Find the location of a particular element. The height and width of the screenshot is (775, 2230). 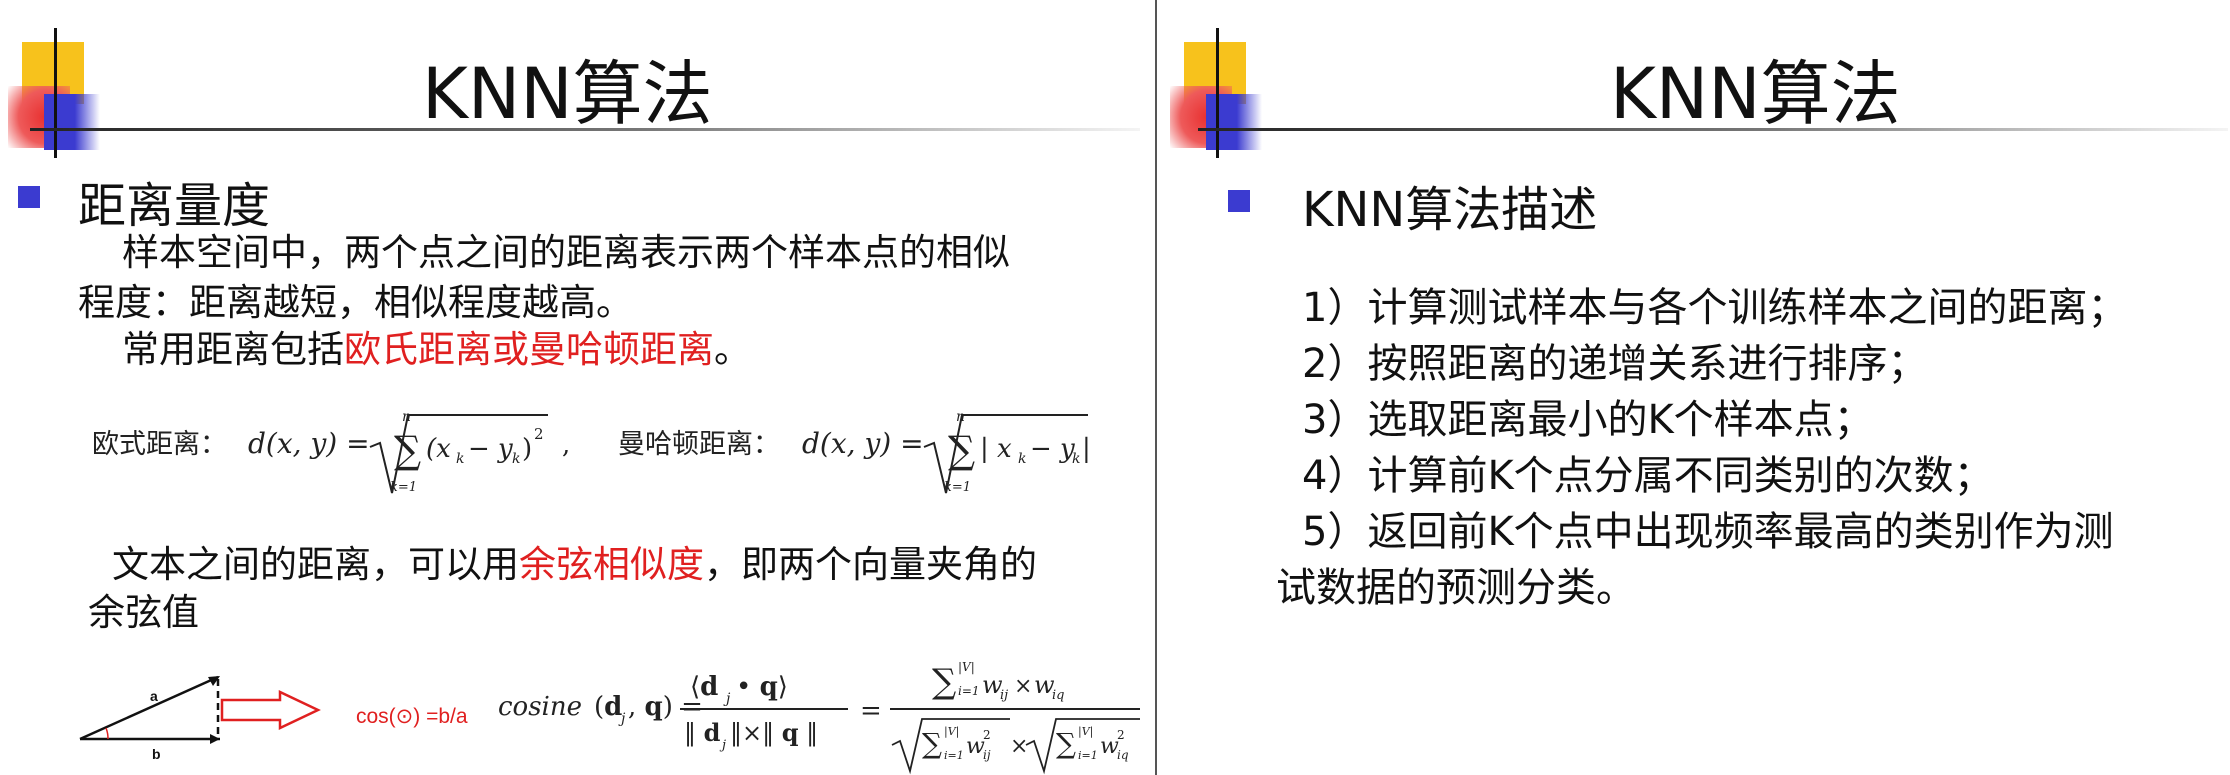

svg-text: ‖ d is located at coordinates (702, 733).